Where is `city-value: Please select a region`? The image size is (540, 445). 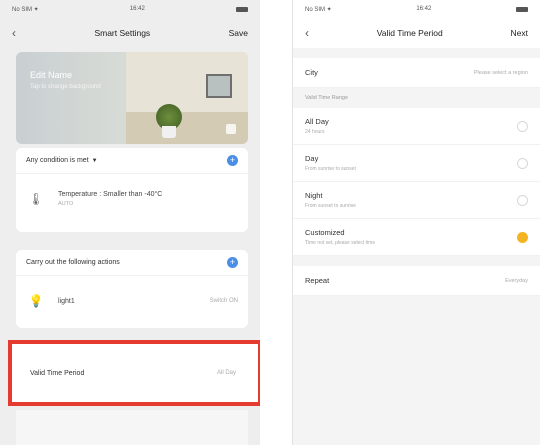 city-value: Please select a region is located at coordinates (500, 72).